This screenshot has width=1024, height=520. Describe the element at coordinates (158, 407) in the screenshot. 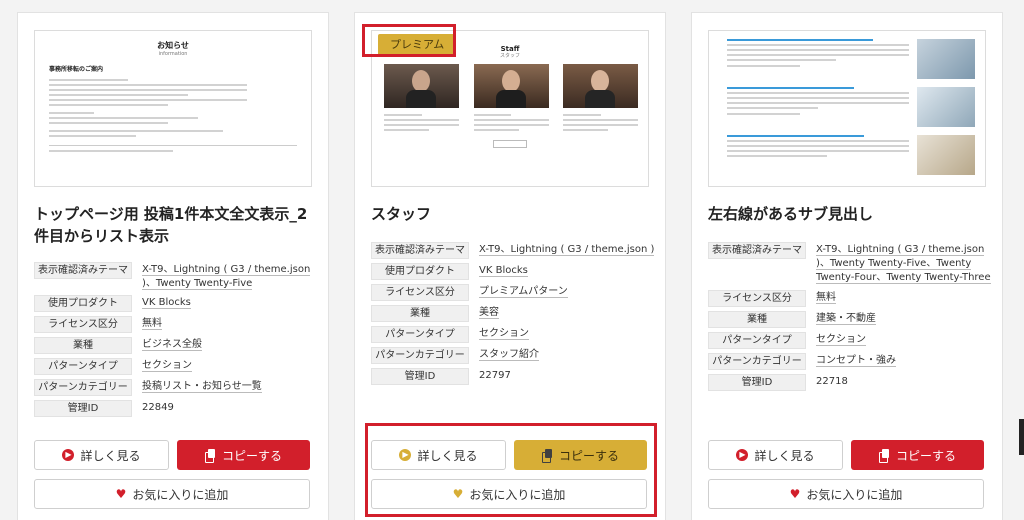

I see `meta-value: 22849` at that location.